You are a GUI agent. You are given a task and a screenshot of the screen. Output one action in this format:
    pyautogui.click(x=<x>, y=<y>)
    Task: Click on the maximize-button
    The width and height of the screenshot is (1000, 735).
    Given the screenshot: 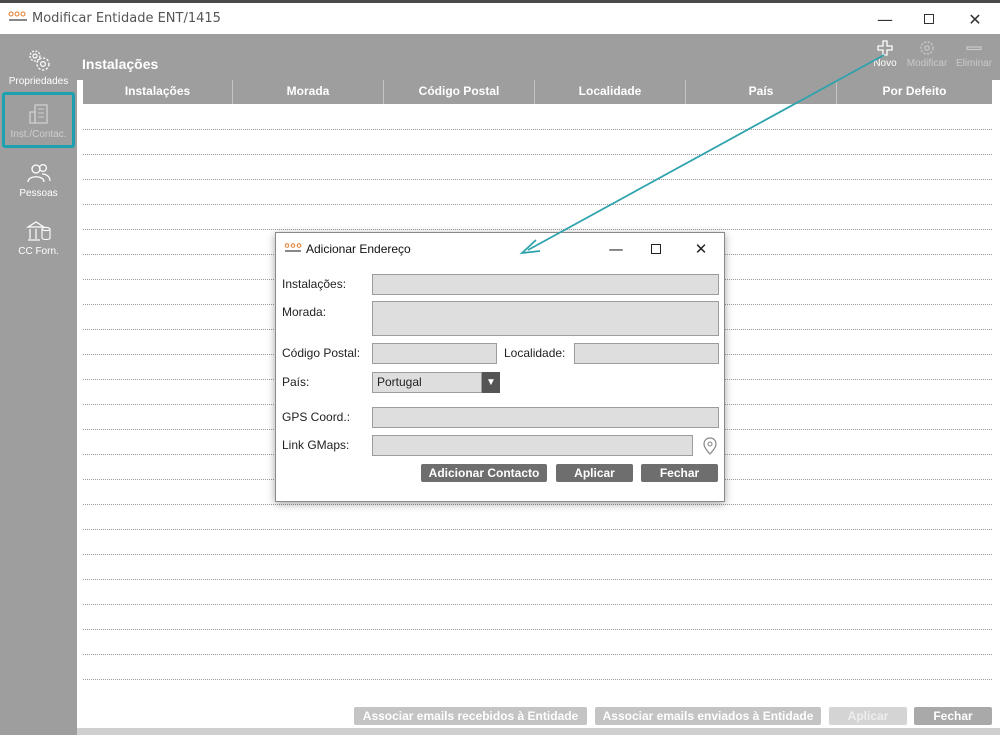 What is the action you would take?
    pyautogui.click(x=929, y=19)
    